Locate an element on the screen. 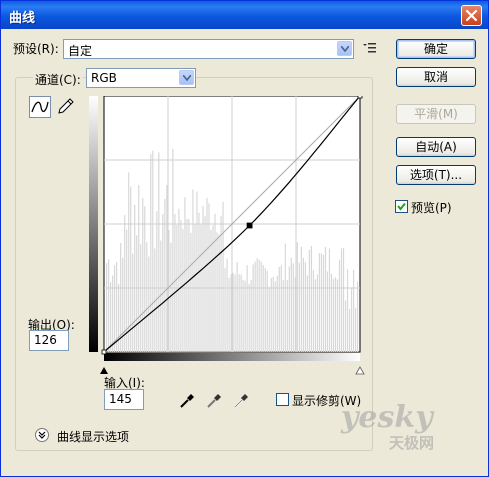 Image resolution: width=489 pixels, height=477 pixels. close-button is located at coordinates (471, 15).